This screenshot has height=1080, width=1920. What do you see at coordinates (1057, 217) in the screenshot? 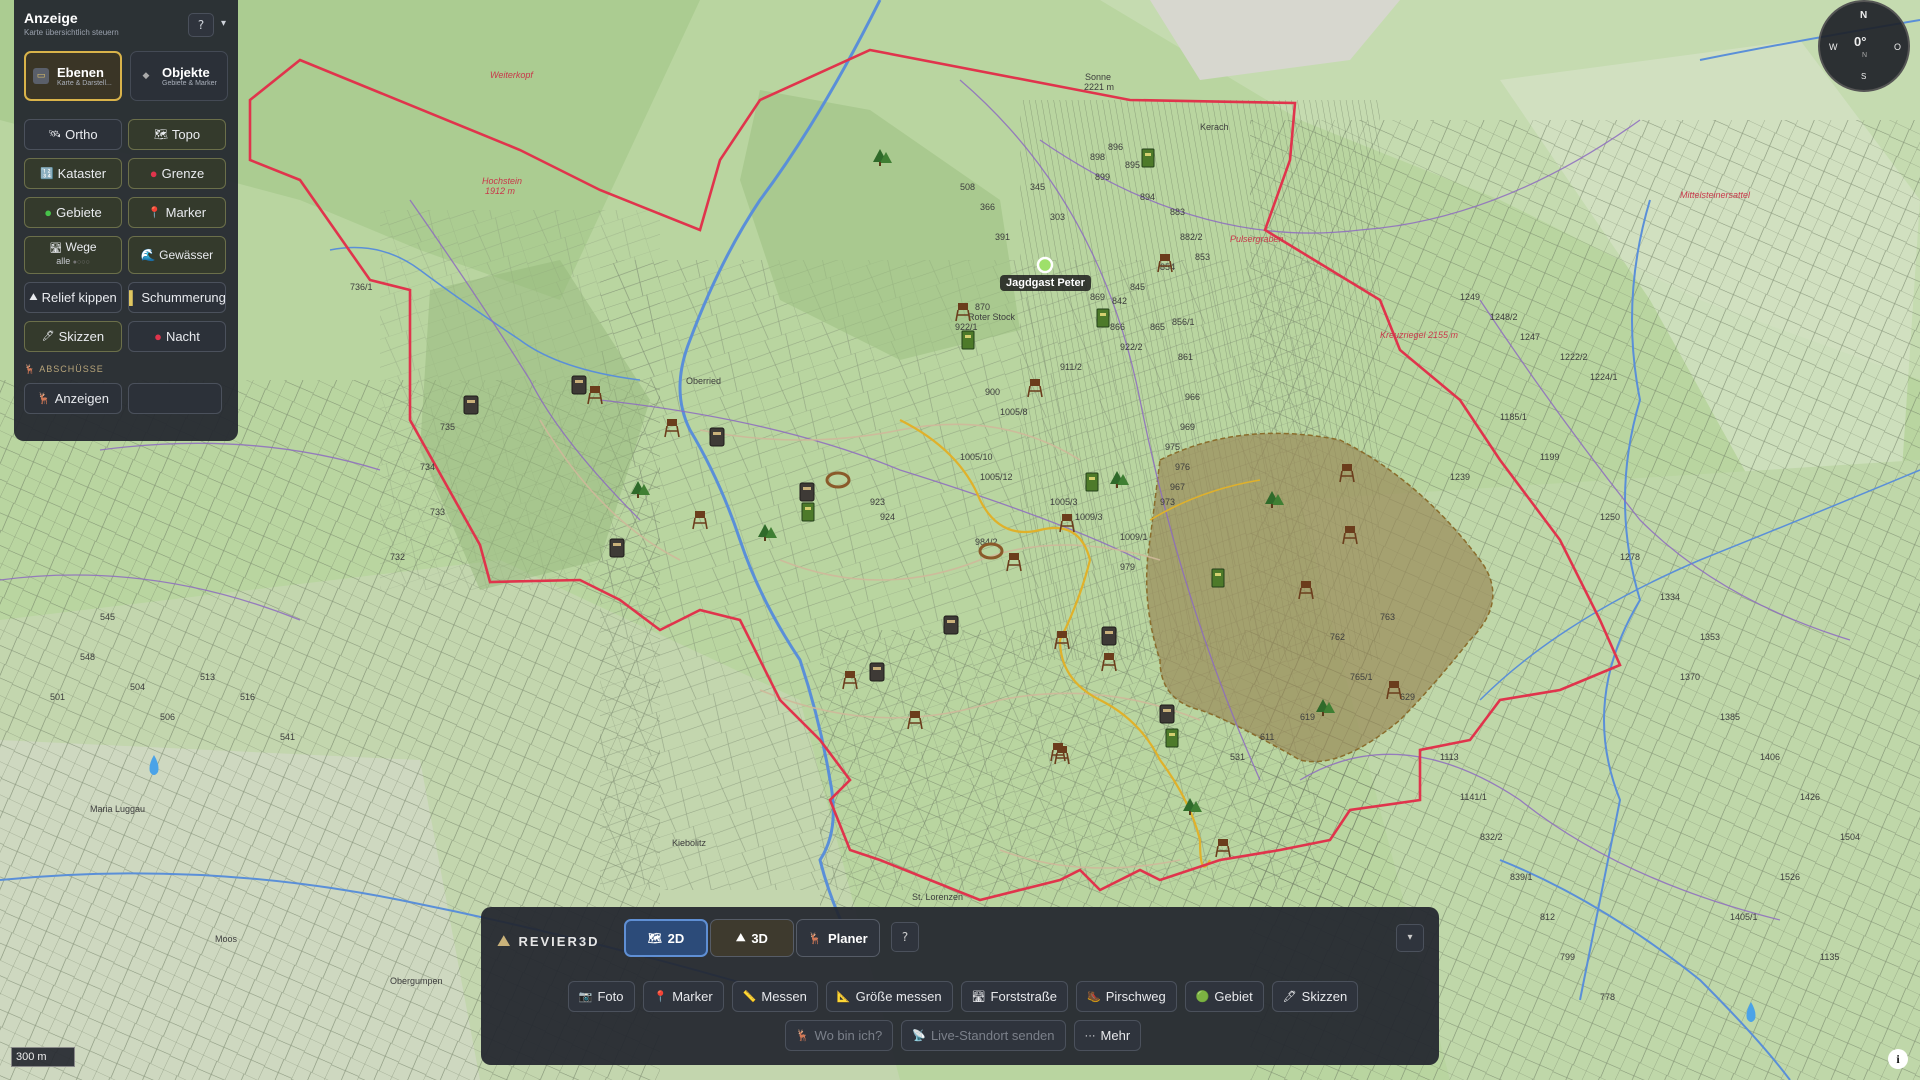
I see `parcel-number-label: 303` at bounding box center [1057, 217].